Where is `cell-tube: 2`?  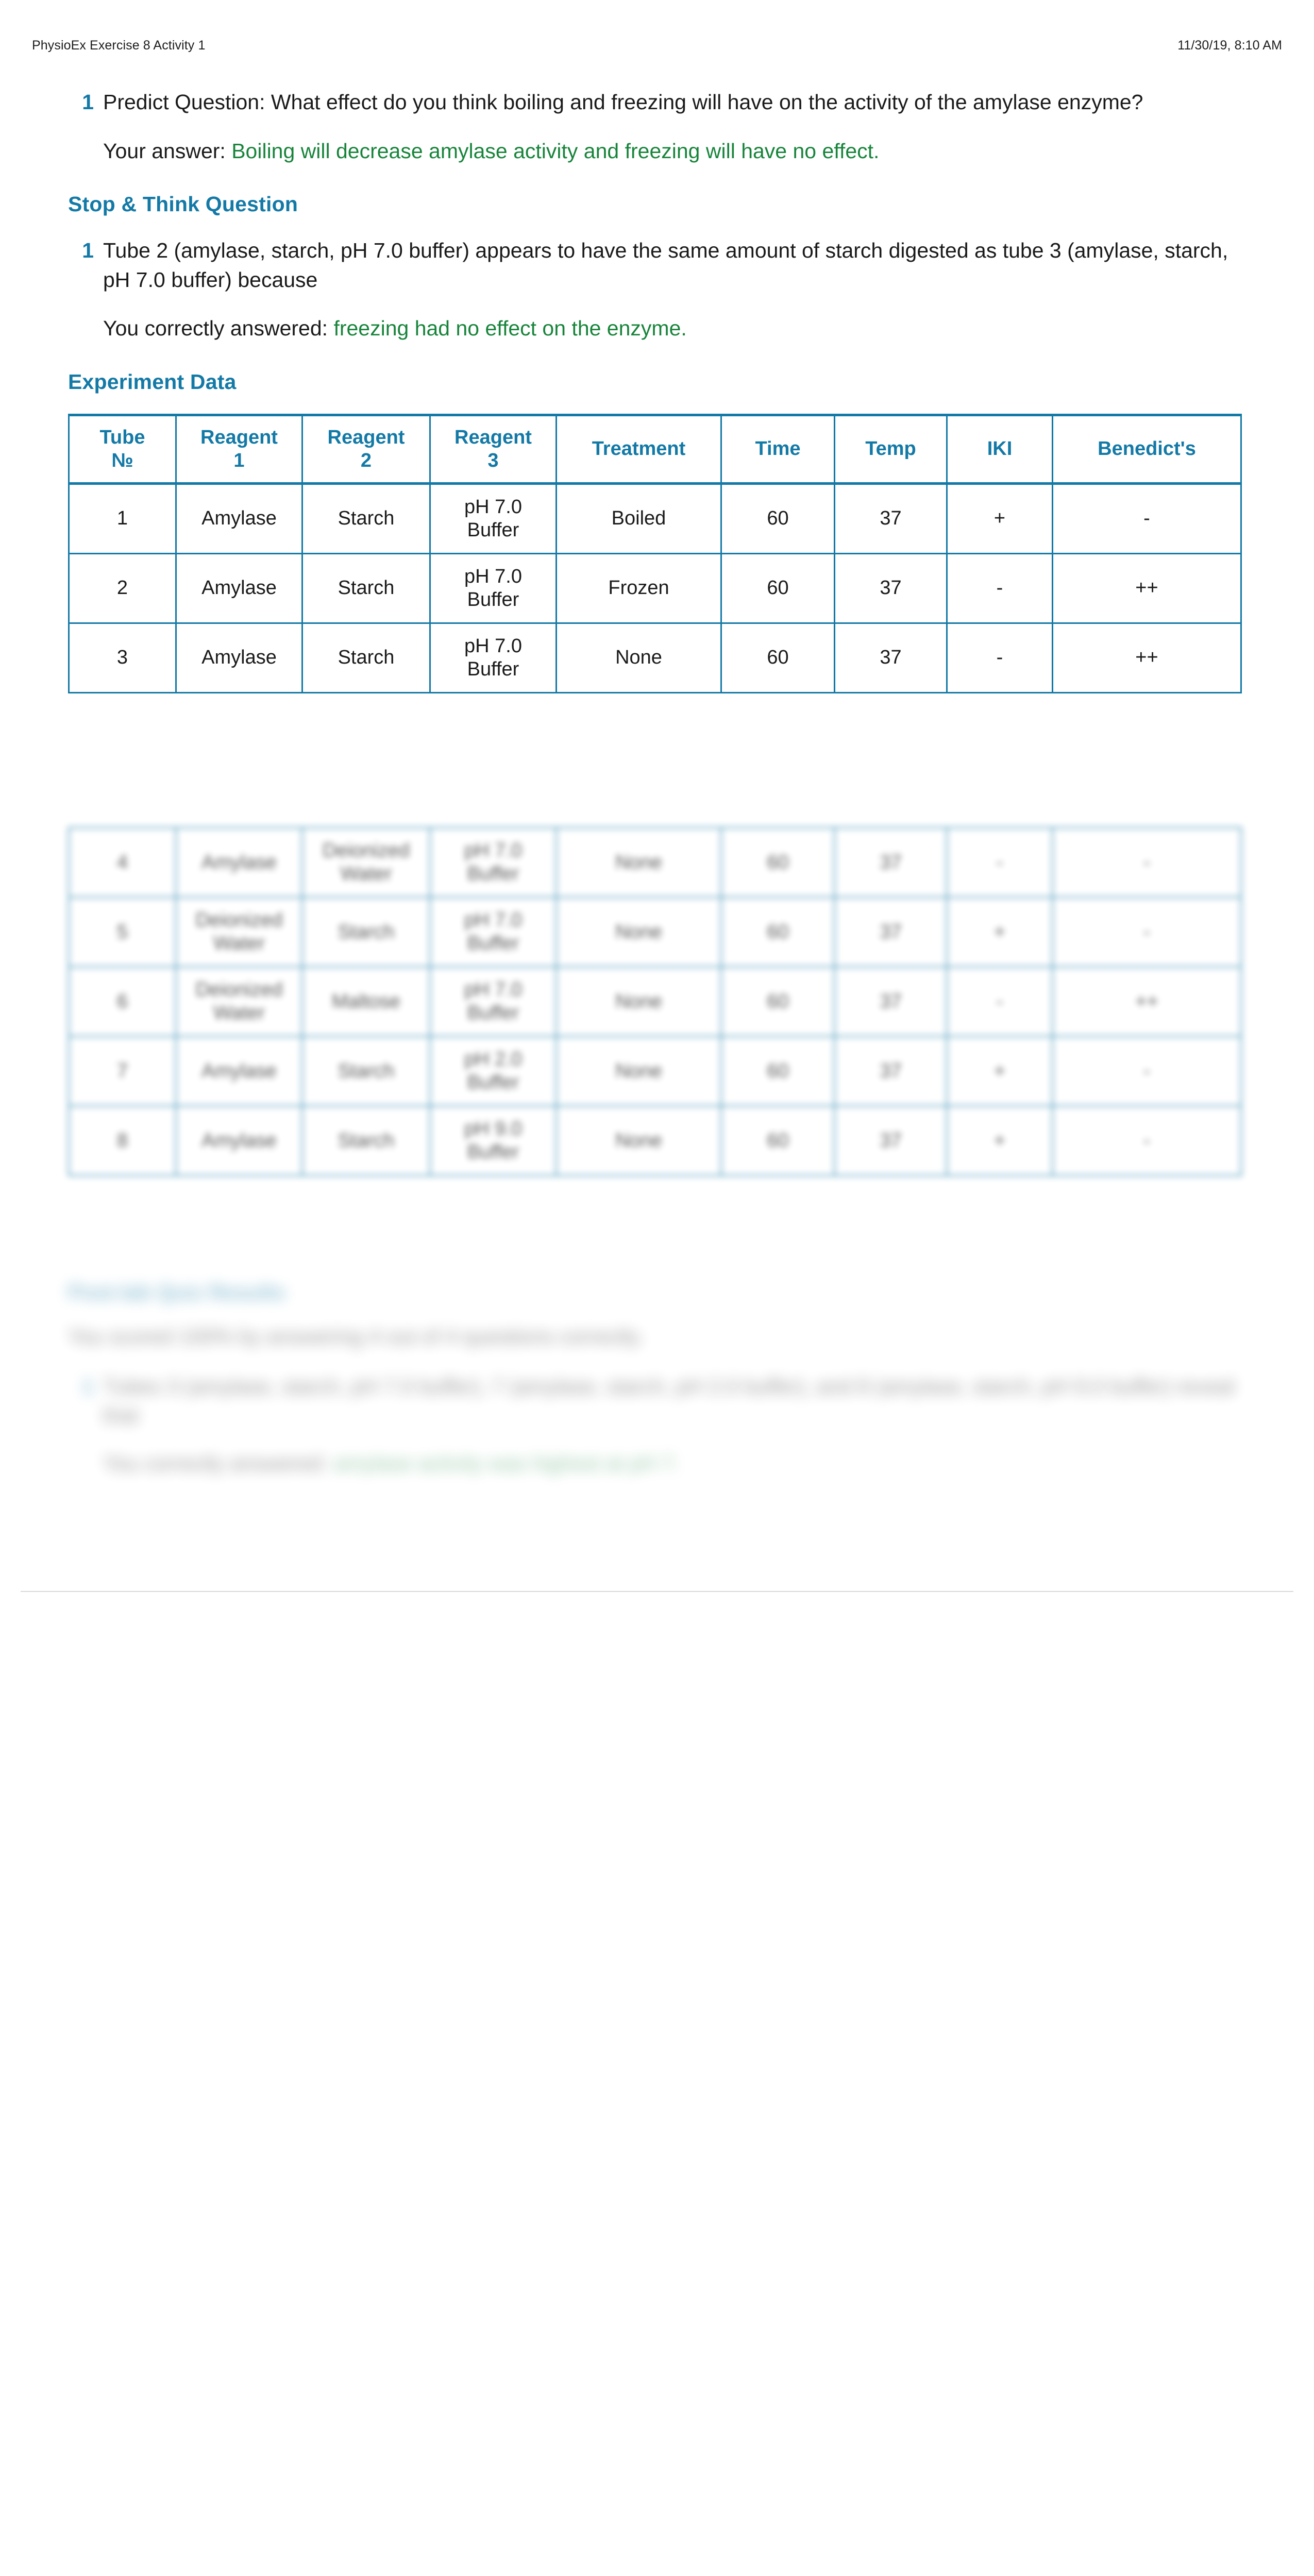
cell-tube: 2 is located at coordinates (122, 588).